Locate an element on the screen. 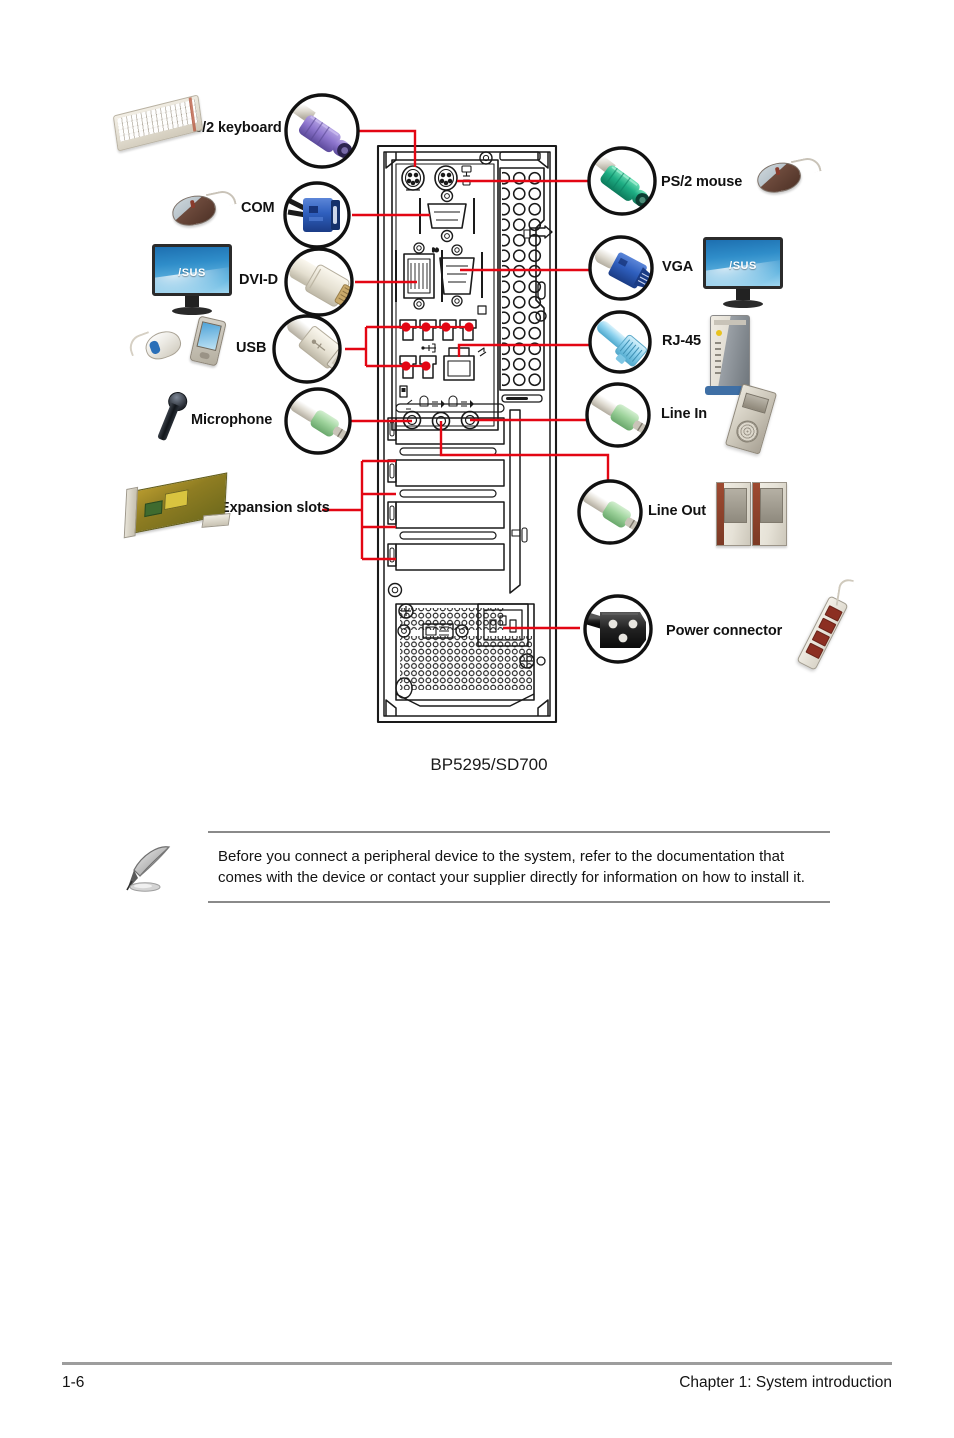 The image size is (954, 1438). callout-label-usb: USB is located at coordinates (251, 348).